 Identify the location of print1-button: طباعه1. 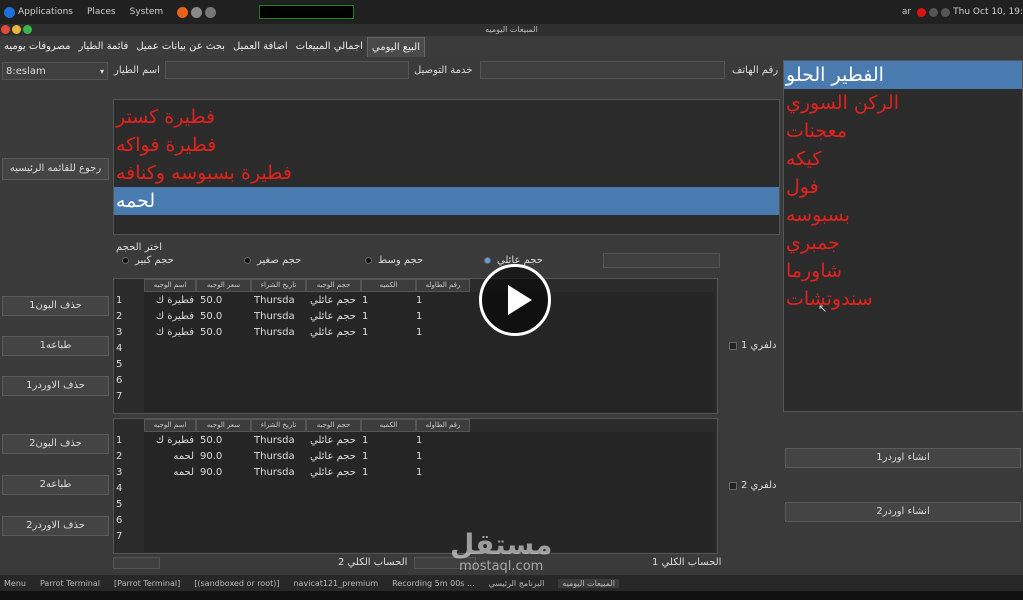
(55, 346).